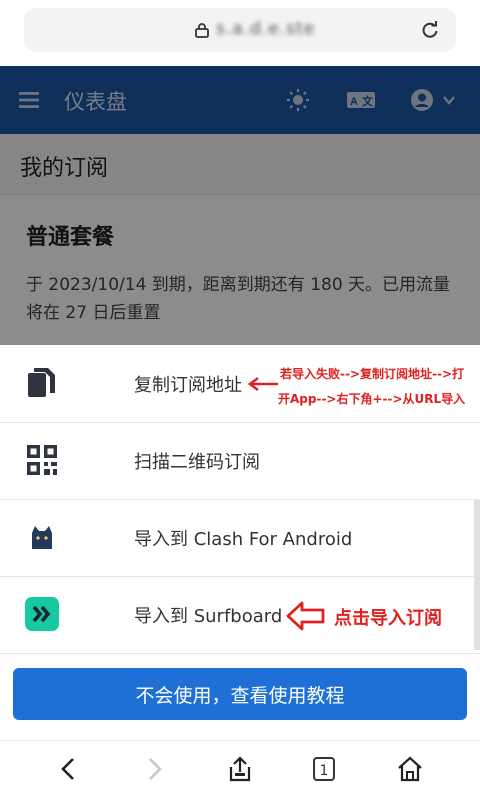 The width and height of the screenshot is (480, 796). What do you see at coordinates (372, 399) in the screenshot?
I see `annotation-line-2: 开App-->右下角+-->从URL导入` at bounding box center [372, 399].